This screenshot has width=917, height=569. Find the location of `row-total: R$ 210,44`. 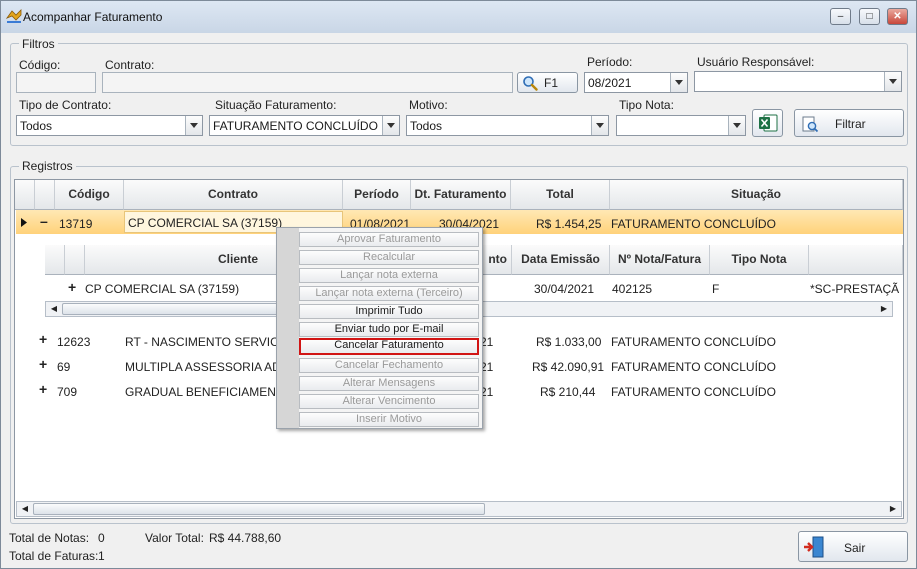

row-total: R$ 210,44 is located at coordinates (568, 392).